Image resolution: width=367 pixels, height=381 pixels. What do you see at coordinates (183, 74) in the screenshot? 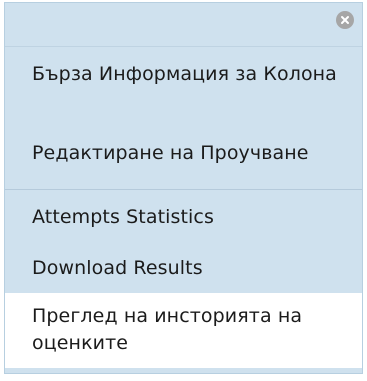
I see `menu-item-quick-column-info: Бърза Информация за Колона` at bounding box center [183, 74].